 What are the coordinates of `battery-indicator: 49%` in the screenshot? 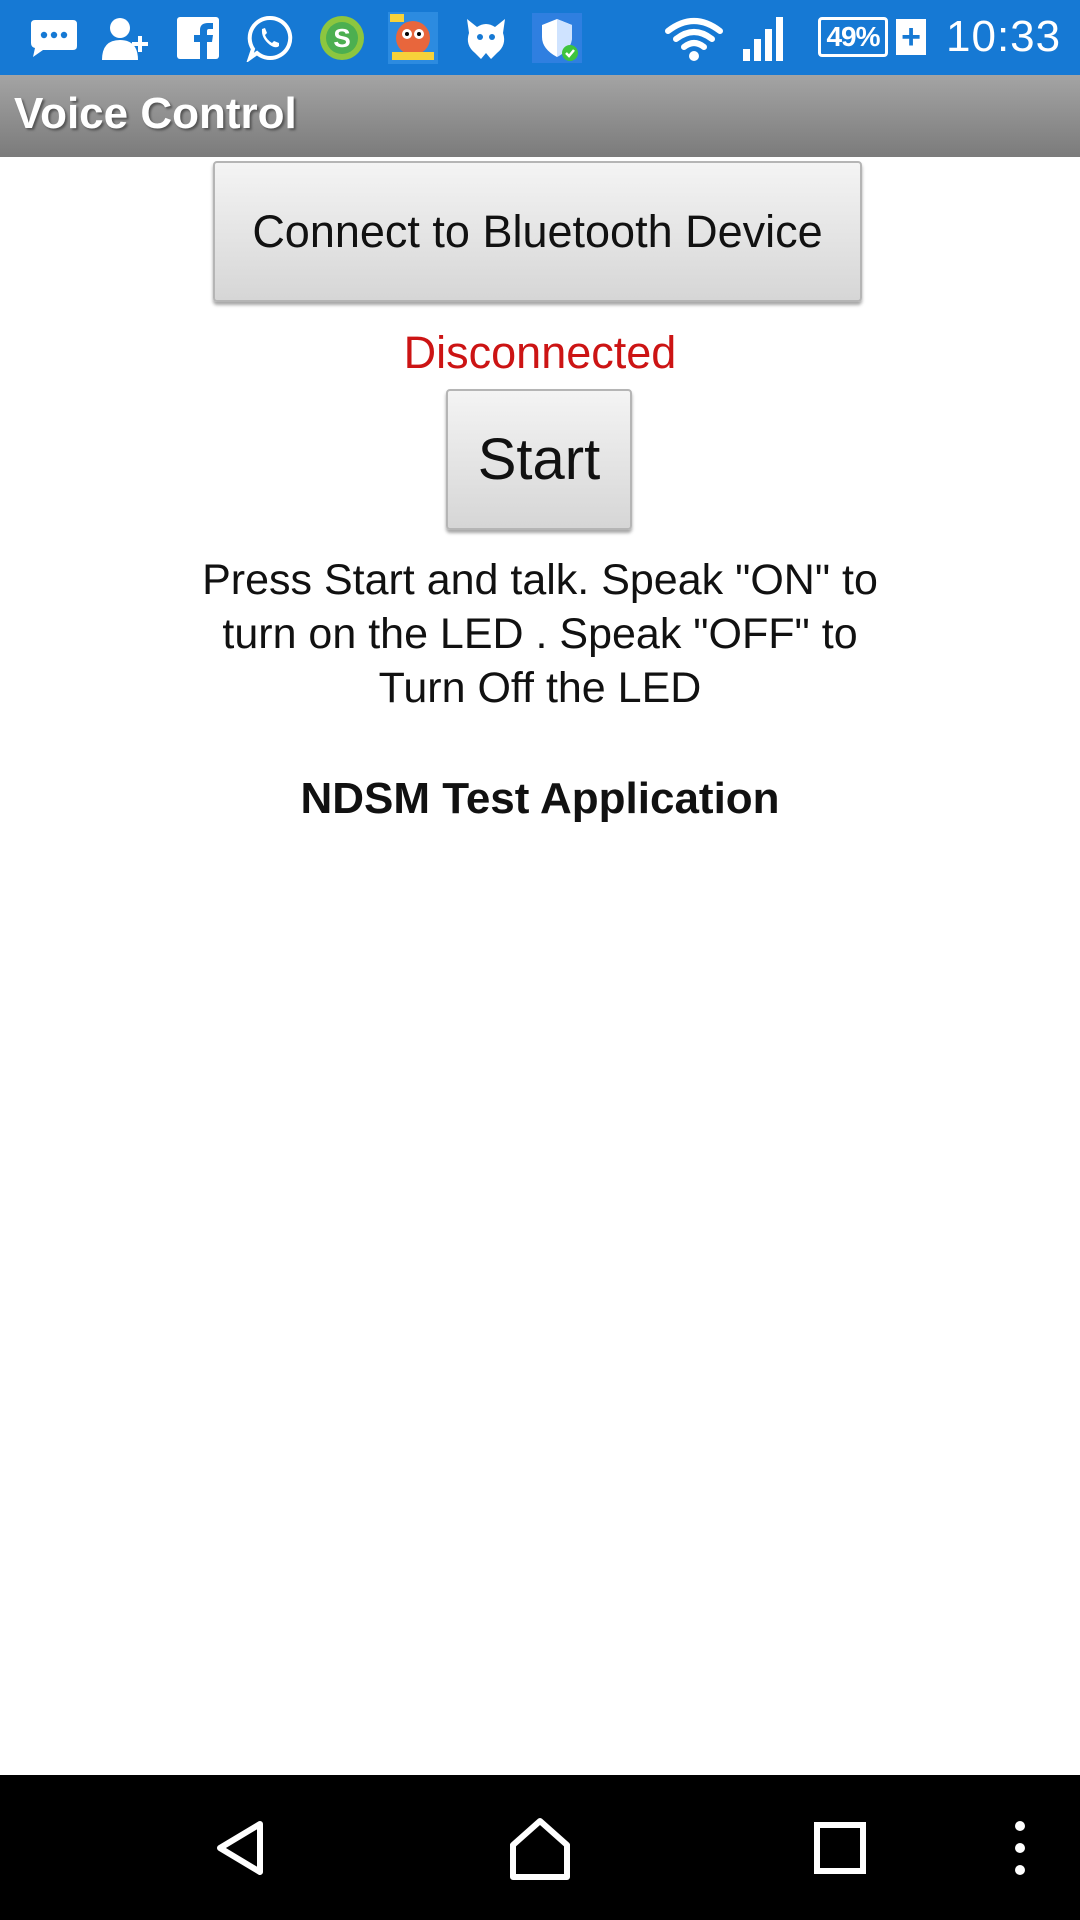 It's located at (853, 37).